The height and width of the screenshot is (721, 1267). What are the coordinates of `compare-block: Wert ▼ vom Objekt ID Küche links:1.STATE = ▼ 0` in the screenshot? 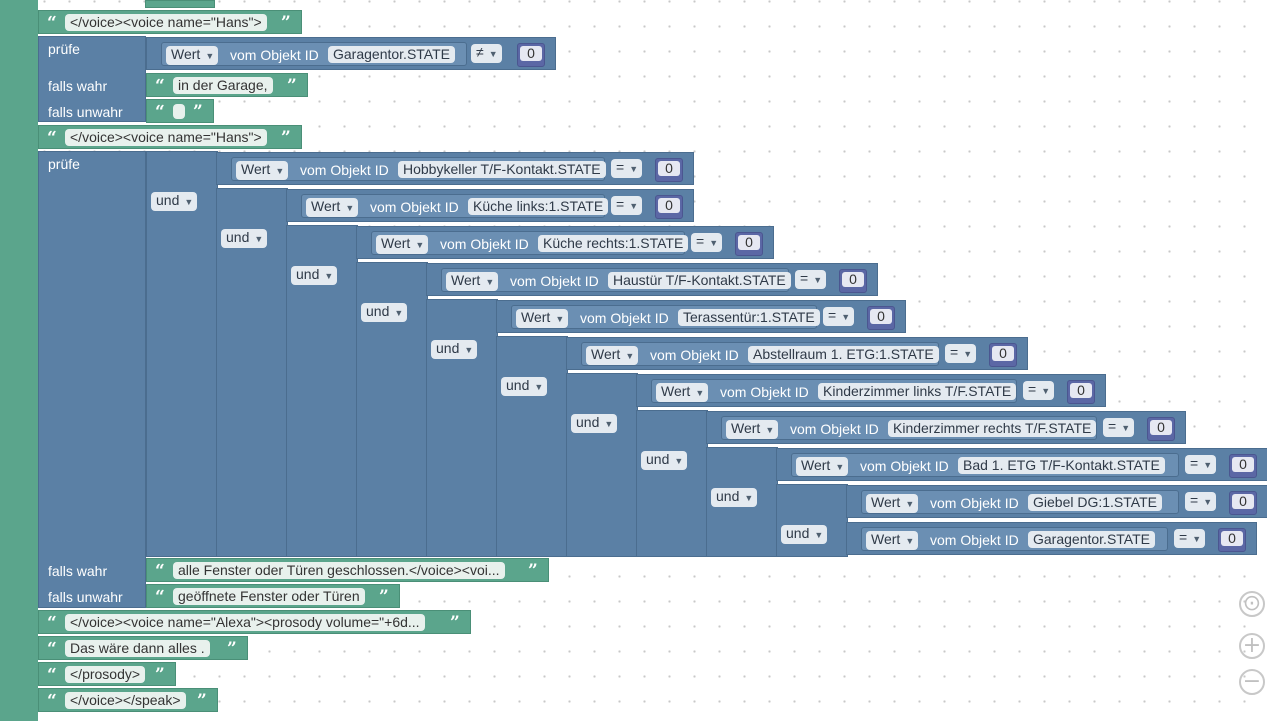 It's located at (490, 205).